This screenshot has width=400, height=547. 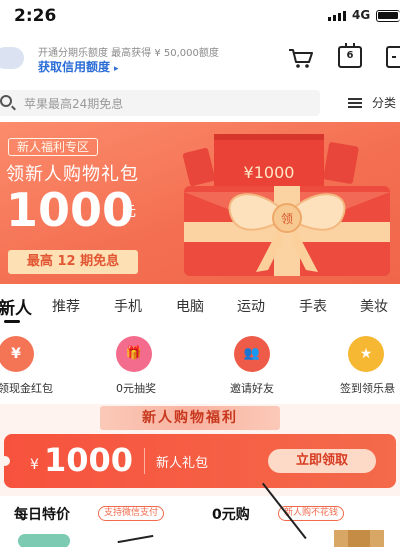 I want to click on cloud-avatar-icon, so click(x=12, y=58).